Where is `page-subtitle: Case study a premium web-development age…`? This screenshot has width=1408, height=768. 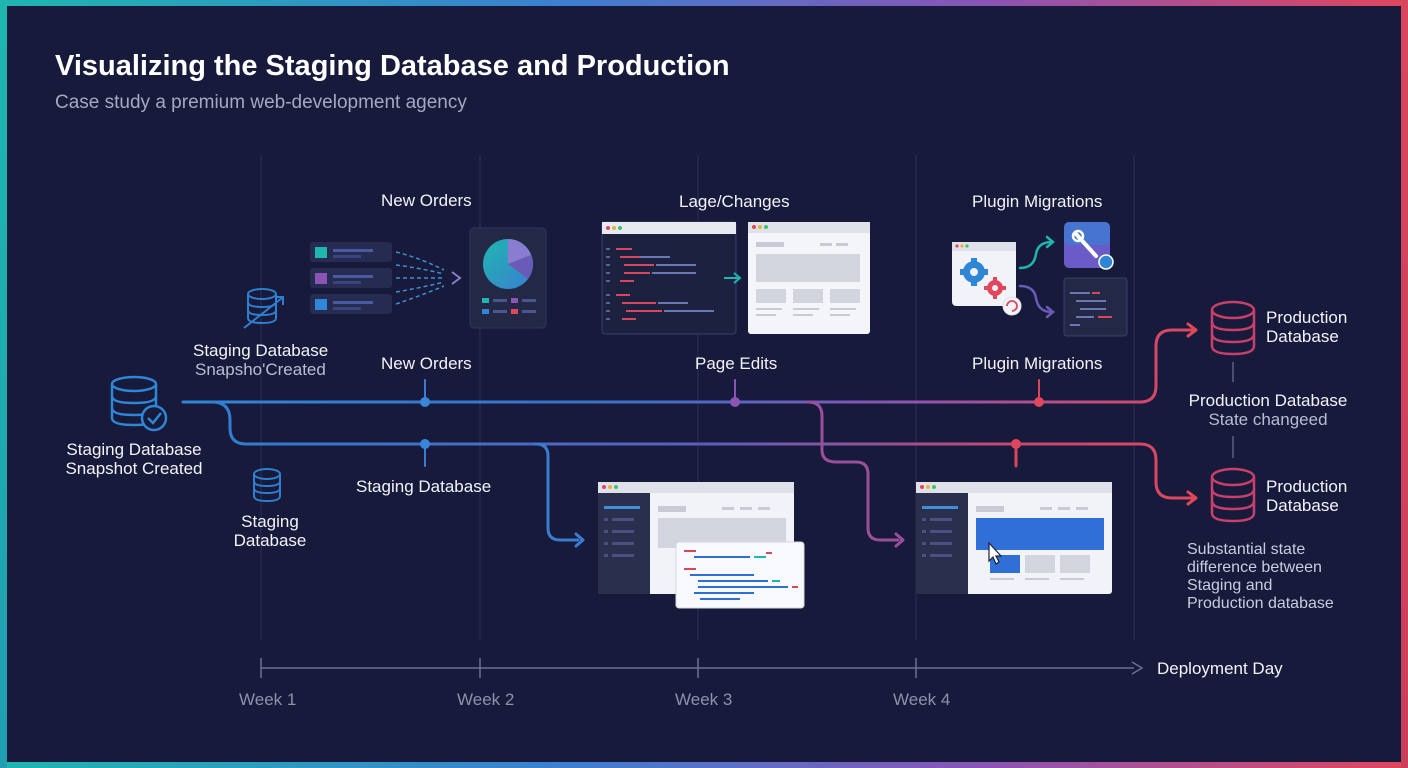 page-subtitle: Case study a premium web-development age… is located at coordinates (261, 102).